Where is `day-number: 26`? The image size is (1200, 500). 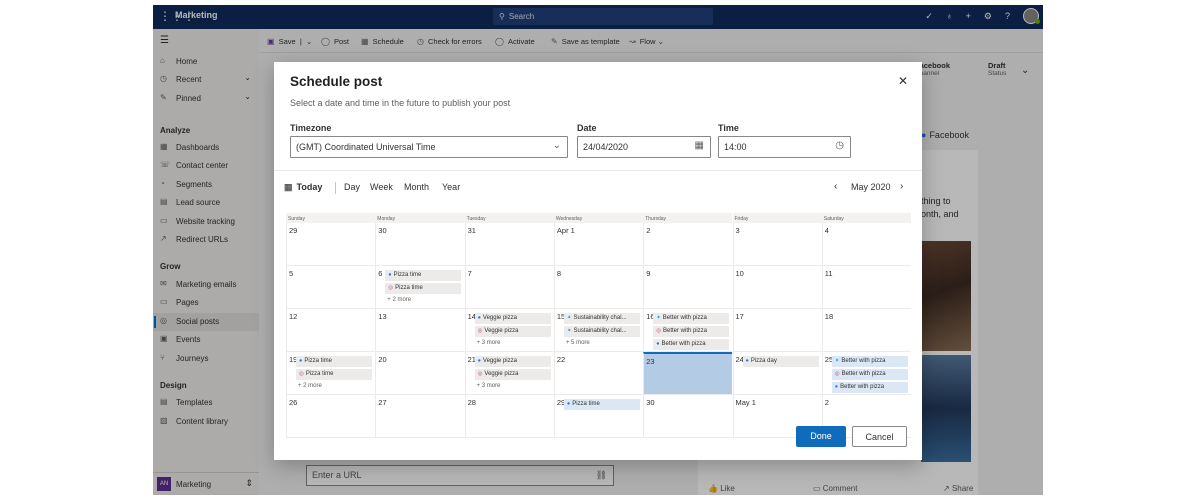 day-number: 26 is located at coordinates (293, 402).